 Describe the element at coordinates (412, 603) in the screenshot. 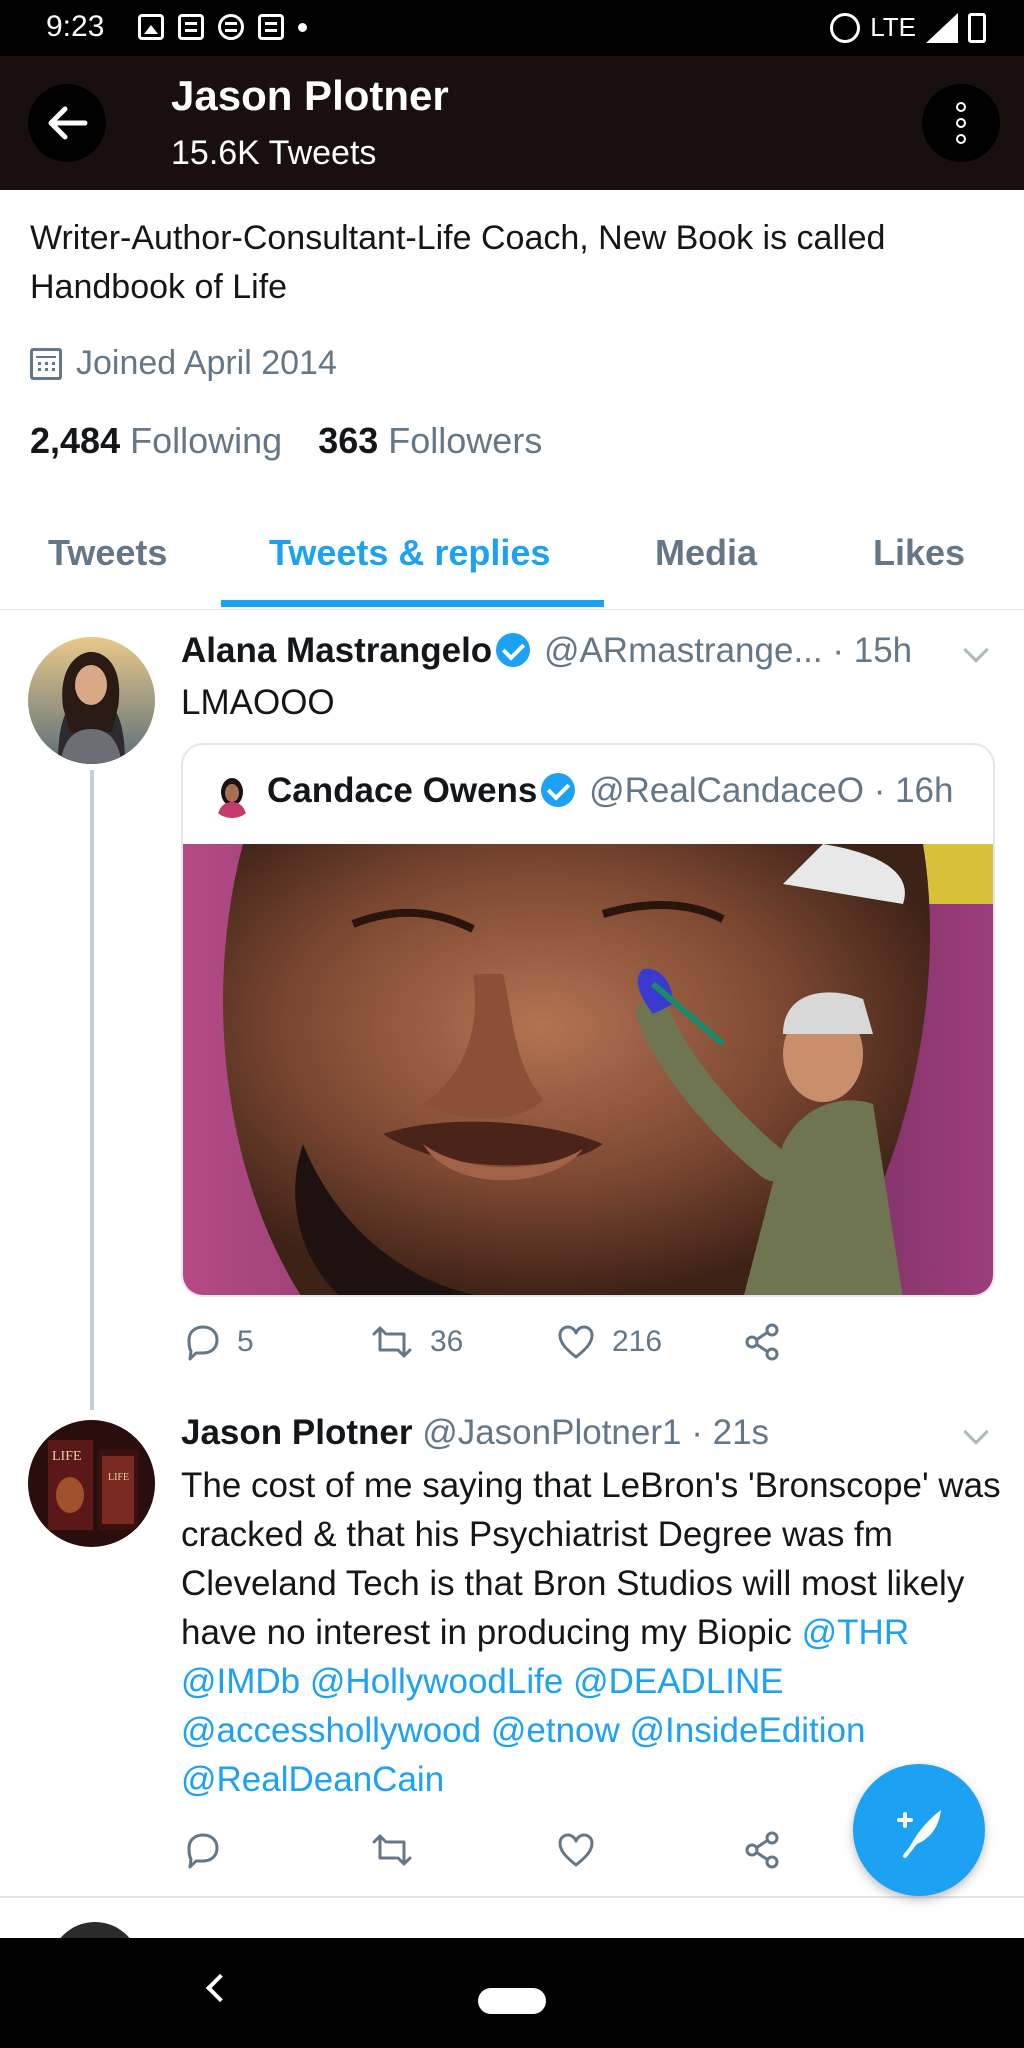

I see `active-tab-indicator` at that location.